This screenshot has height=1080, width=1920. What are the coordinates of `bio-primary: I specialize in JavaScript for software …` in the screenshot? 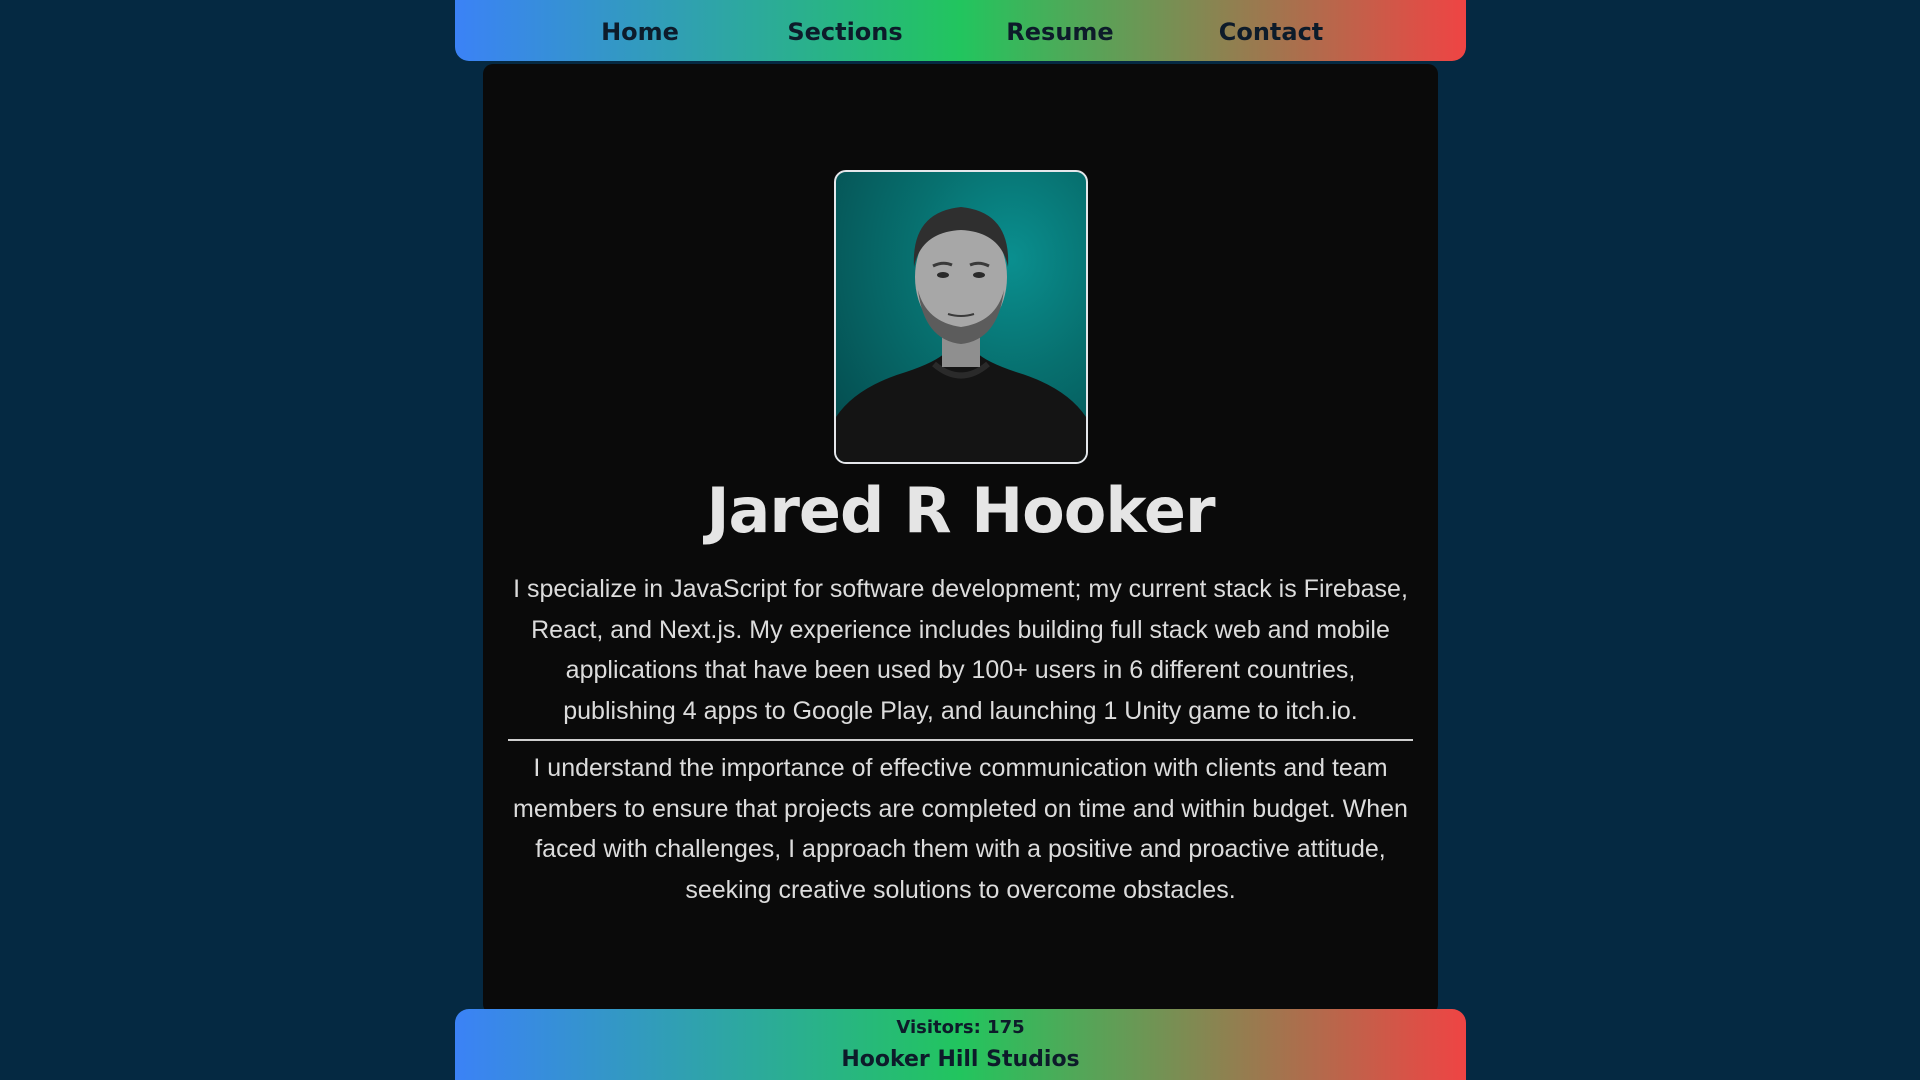 It's located at (960, 650).